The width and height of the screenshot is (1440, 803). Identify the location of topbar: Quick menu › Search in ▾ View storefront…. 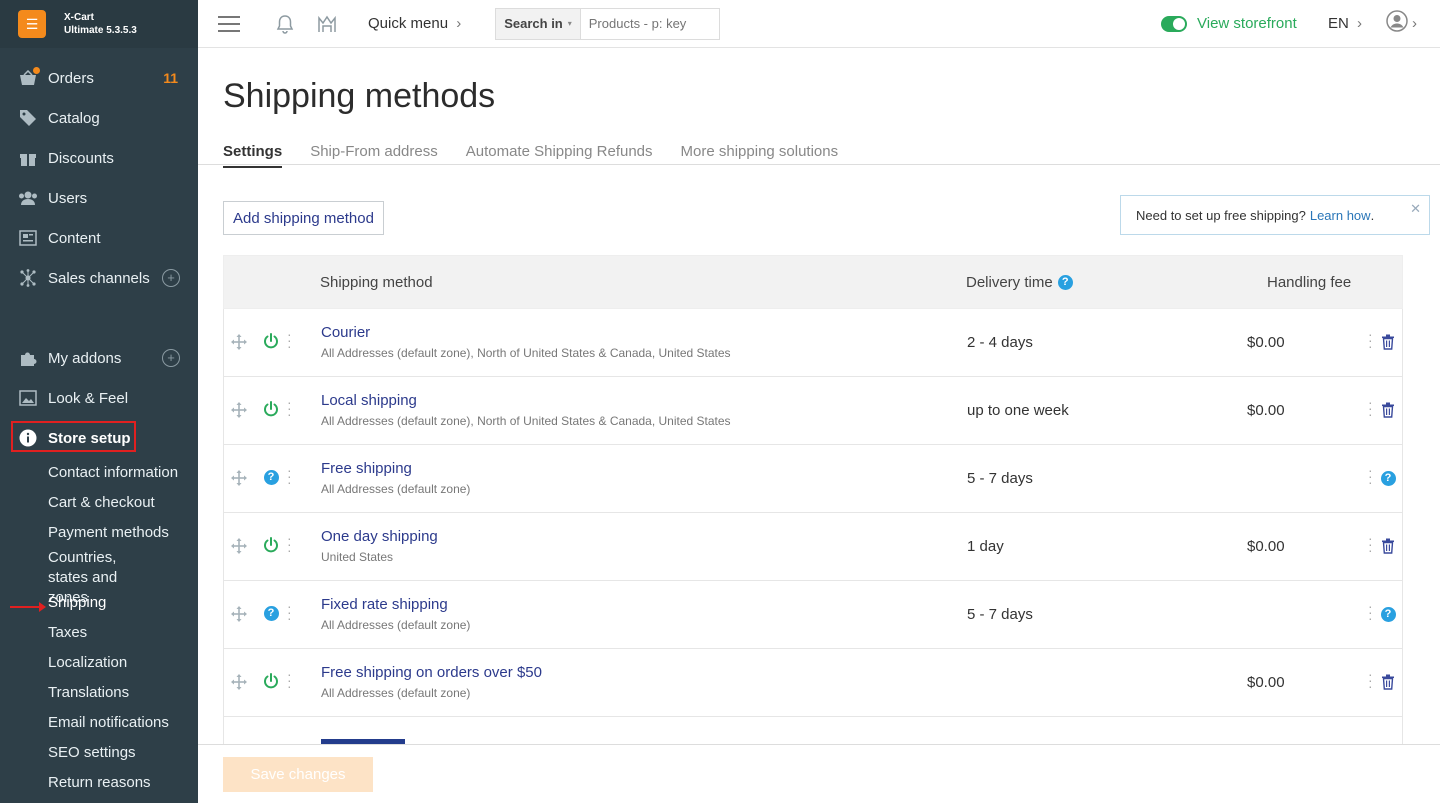
(819, 24).